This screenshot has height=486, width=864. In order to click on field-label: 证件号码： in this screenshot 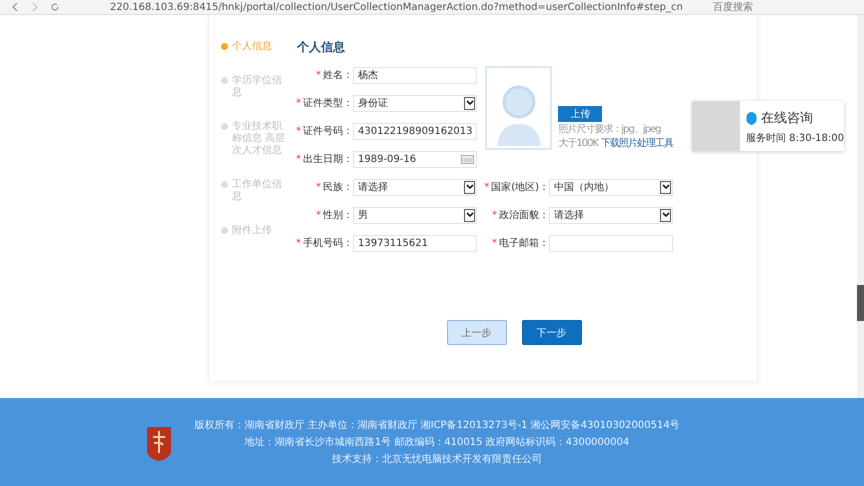, I will do `click(328, 131)`.